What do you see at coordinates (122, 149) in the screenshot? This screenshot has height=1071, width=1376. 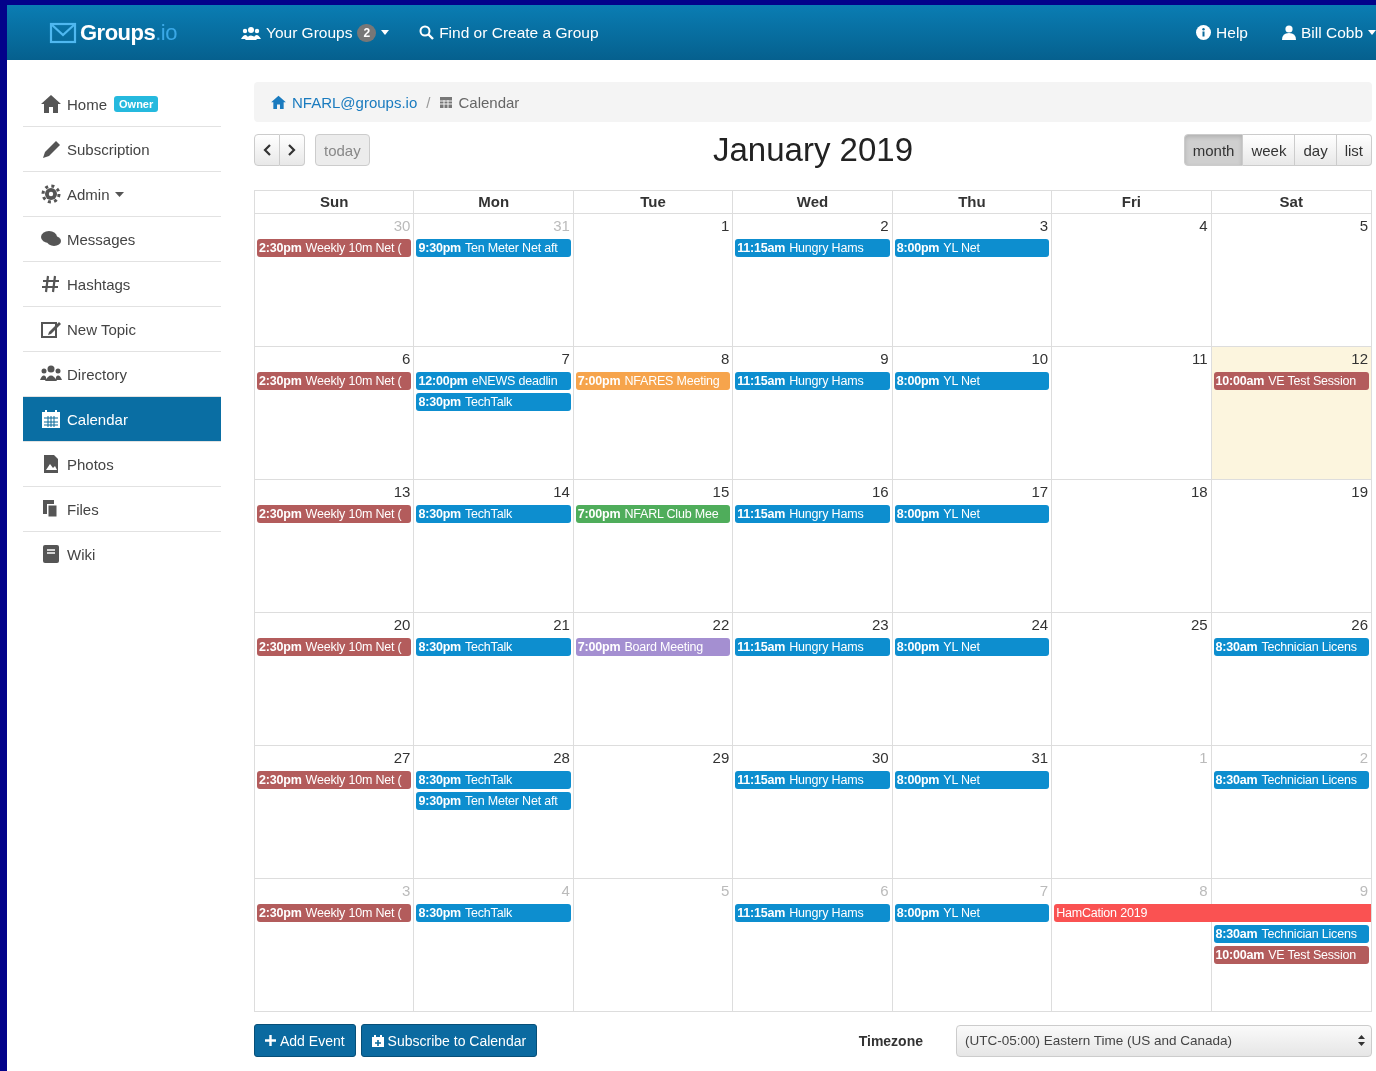 I see `sidebar-item: Subscription` at bounding box center [122, 149].